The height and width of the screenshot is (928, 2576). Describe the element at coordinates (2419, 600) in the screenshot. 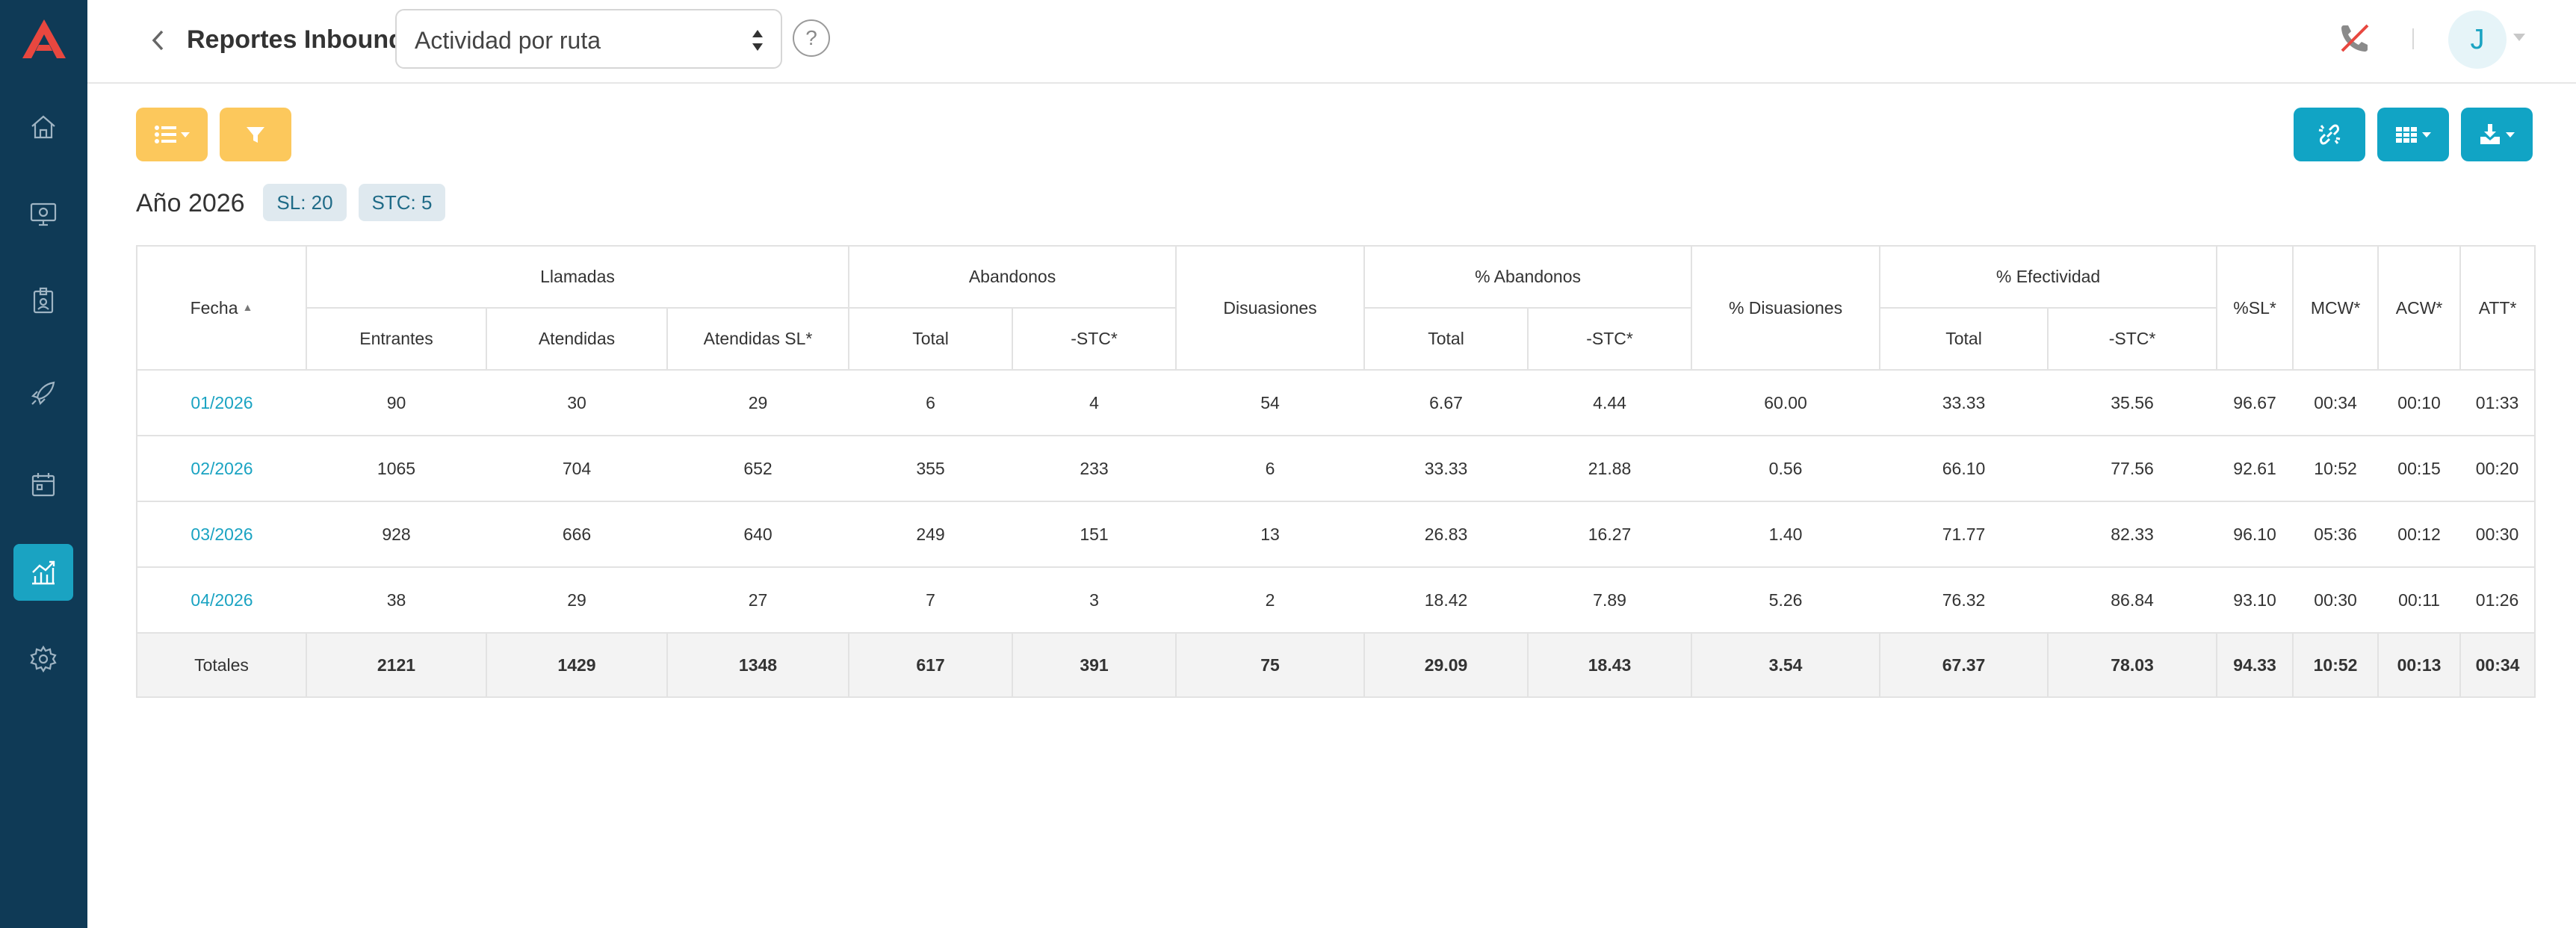

I see `cell-acw: 00:11` at that location.